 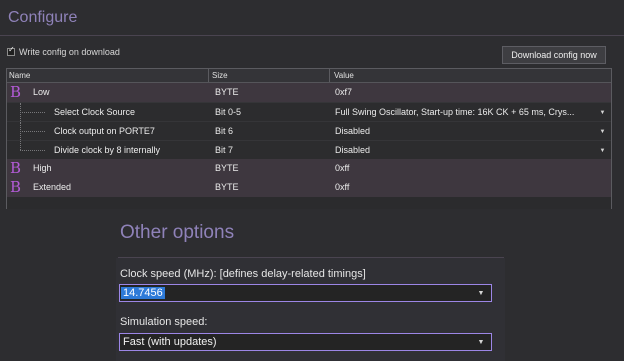 What do you see at coordinates (43, 17) in the screenshot?
I see `configure-title: Configure` at bounding box center [43, 17].